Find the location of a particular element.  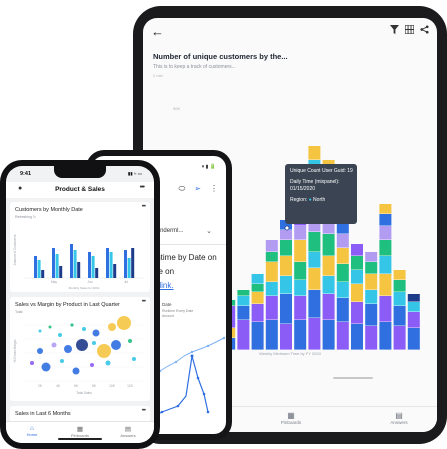

status-time: 9:41 is located at coordinates (26, 174).